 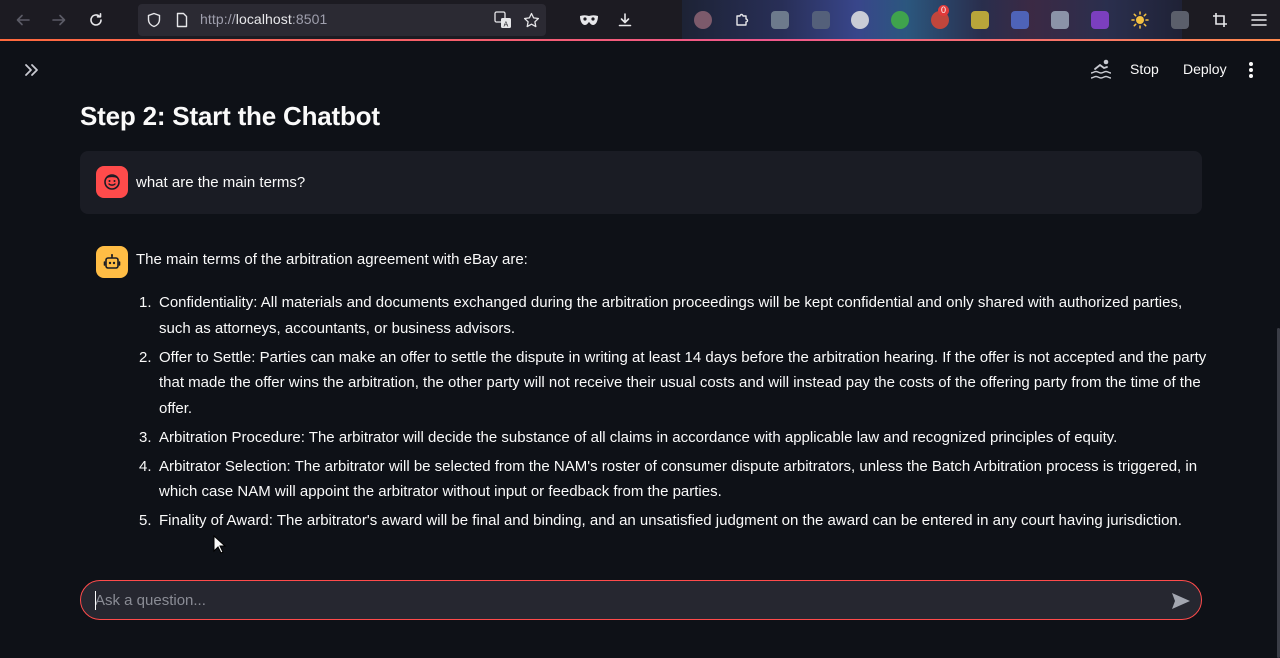 What do you see at coordinates (32, 70) in the screenshot?
I see `double-chevron-right-icon` at bounding box center [32, 70].